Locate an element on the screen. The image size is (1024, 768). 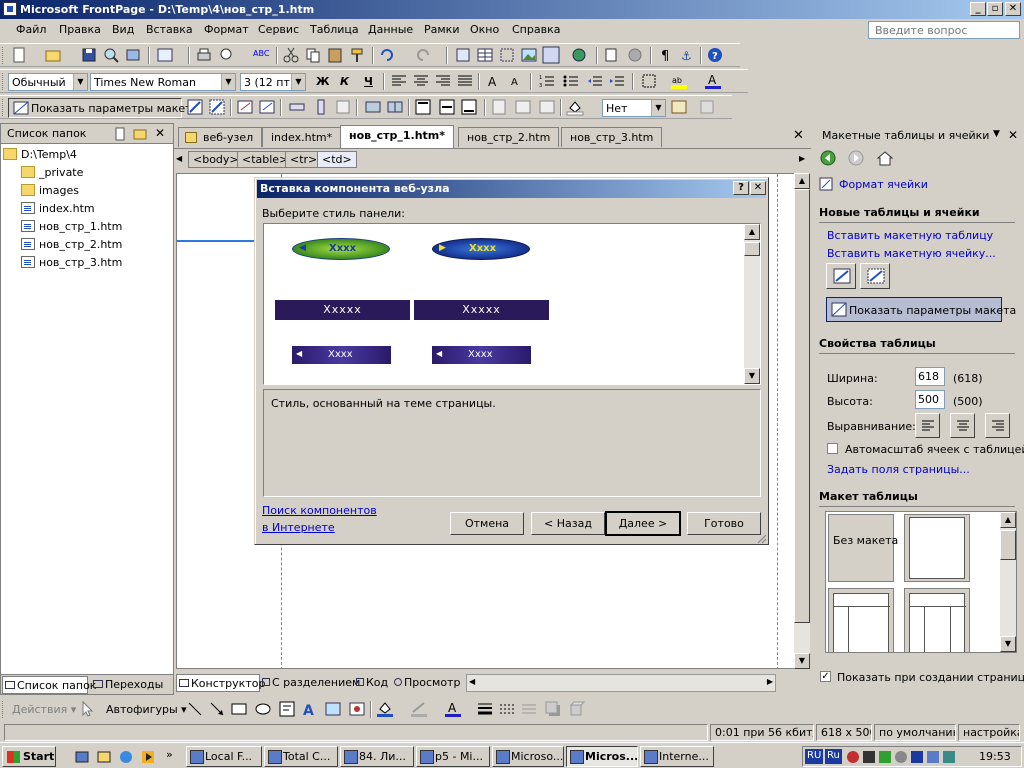
editor-horizontal-scrollbar: ◀ ▶ is located at coordinates (621, 683).